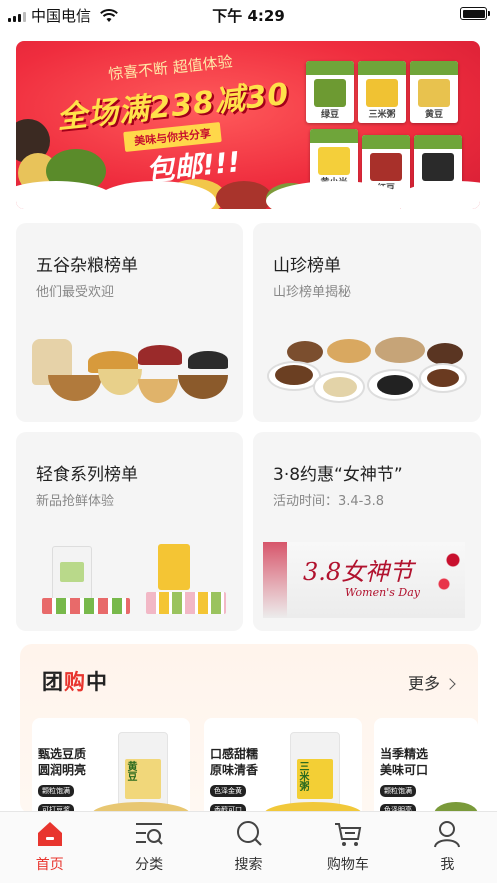  Describe the element at coordinates (149, 834) in the screenshot. I see `category-icon` at that location.